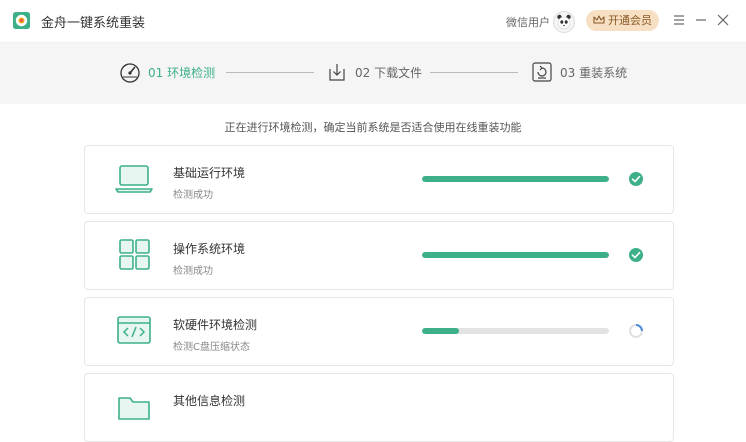  I want to click on app-title: 金舟一键系统重装, so click(93, 23).